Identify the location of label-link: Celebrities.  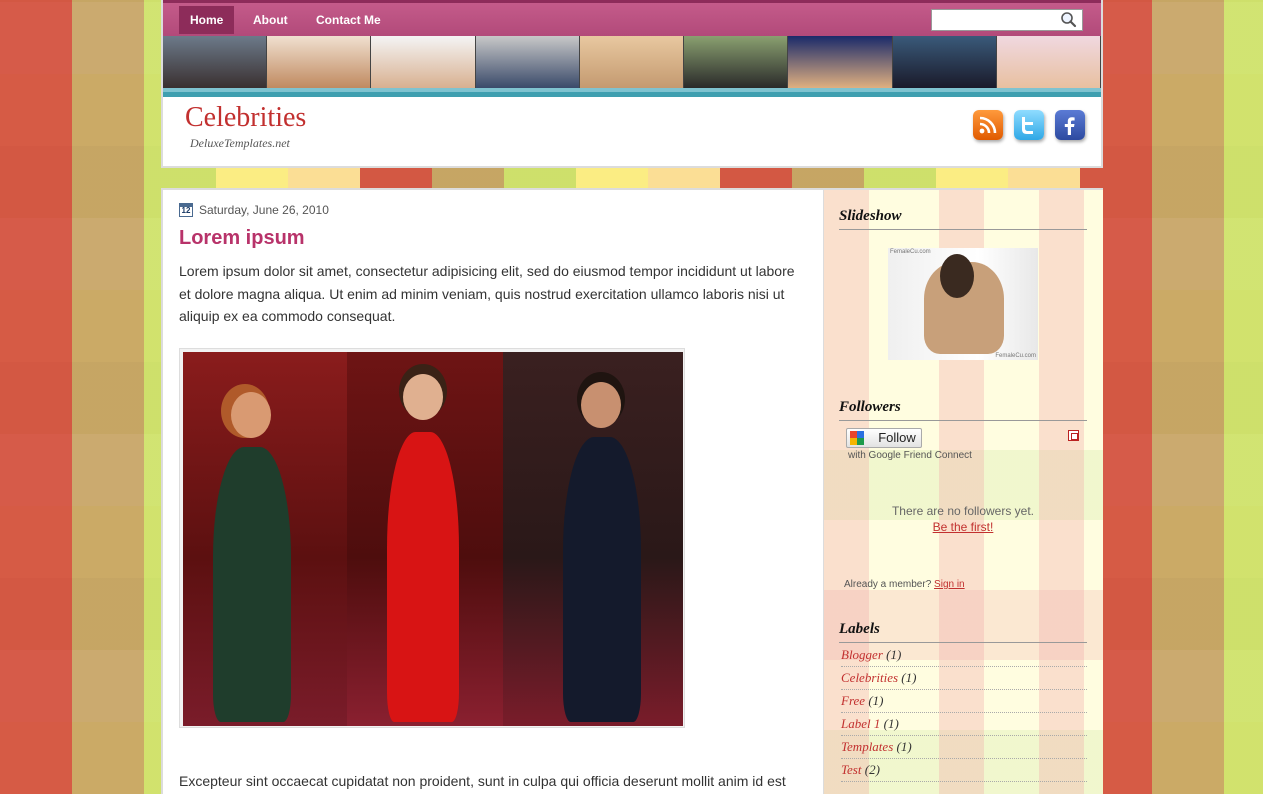
(869, 677).